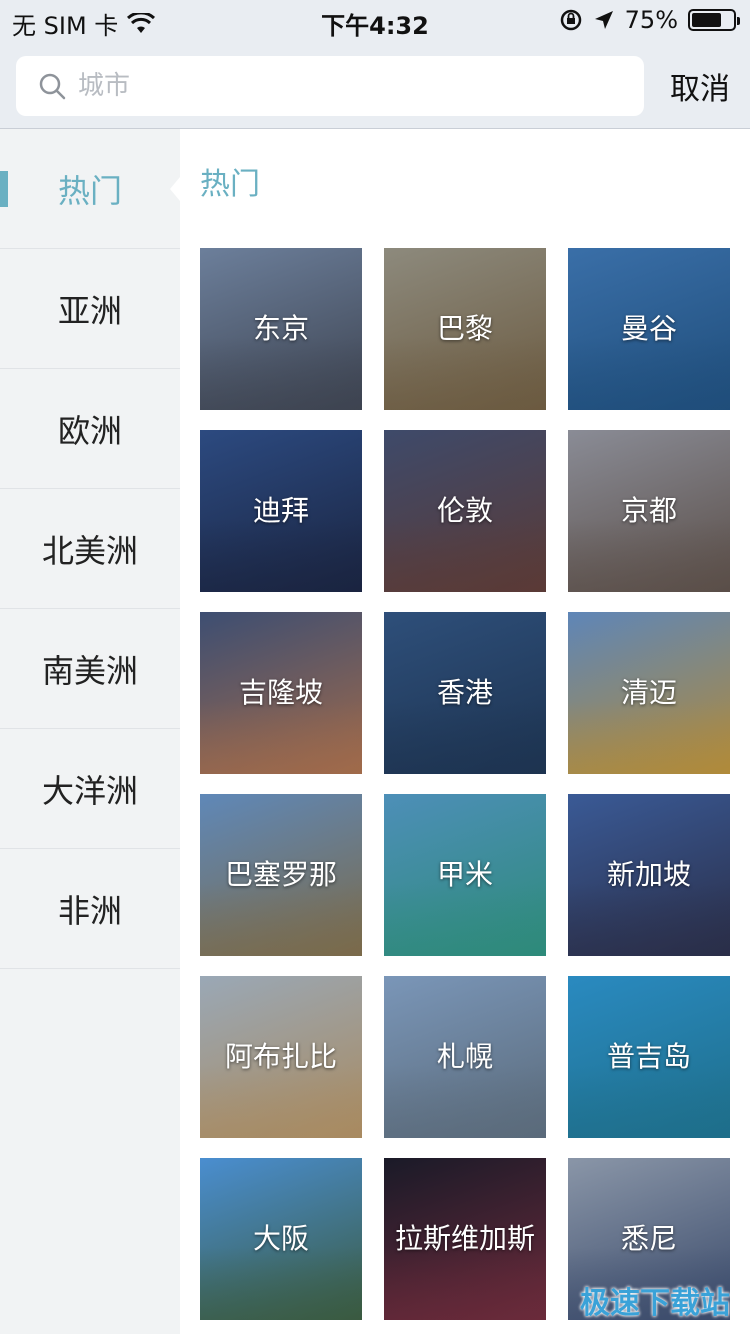 This screenshot has width=750, height=1334. What do you see at coordinates (4, 189) in the screenshot?
I see `active-indicator` at bounding box center [4, 189].